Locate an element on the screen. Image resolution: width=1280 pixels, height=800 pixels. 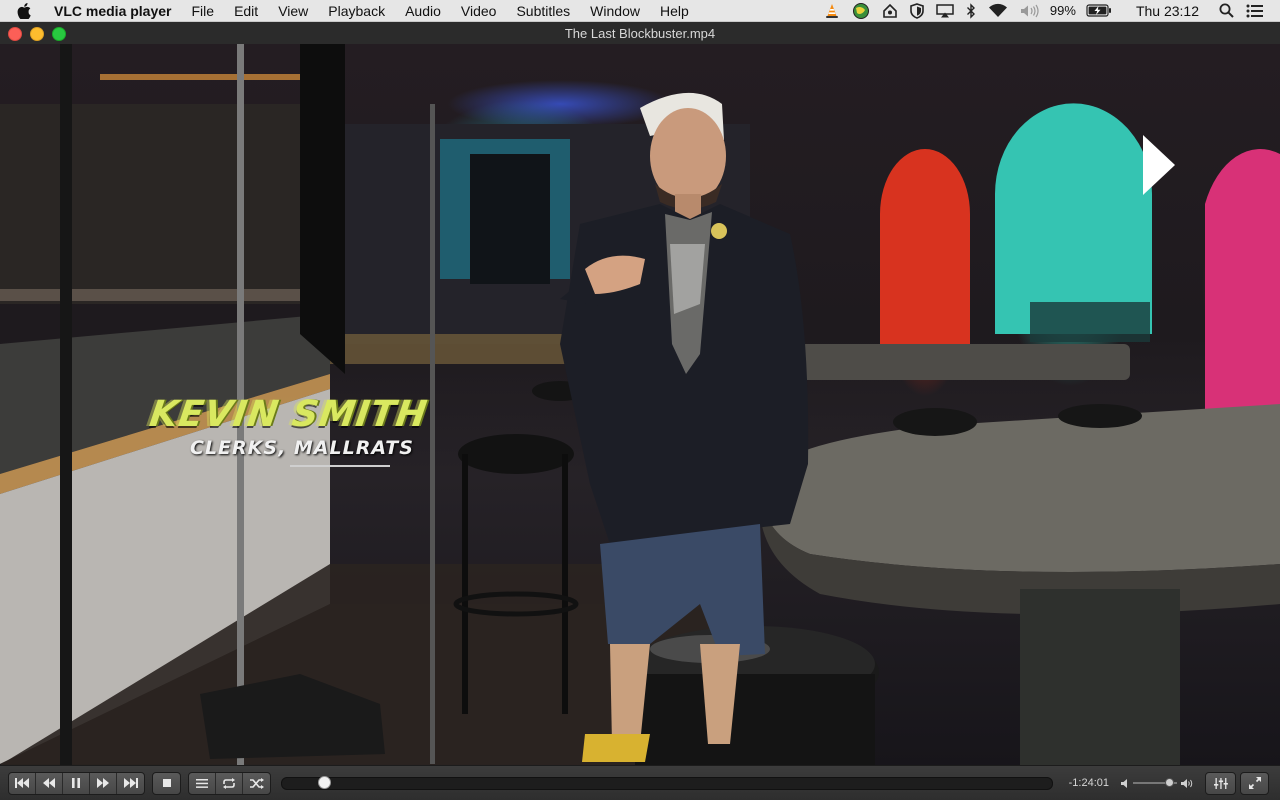
volume-control is located at coordinates (1157, 783).